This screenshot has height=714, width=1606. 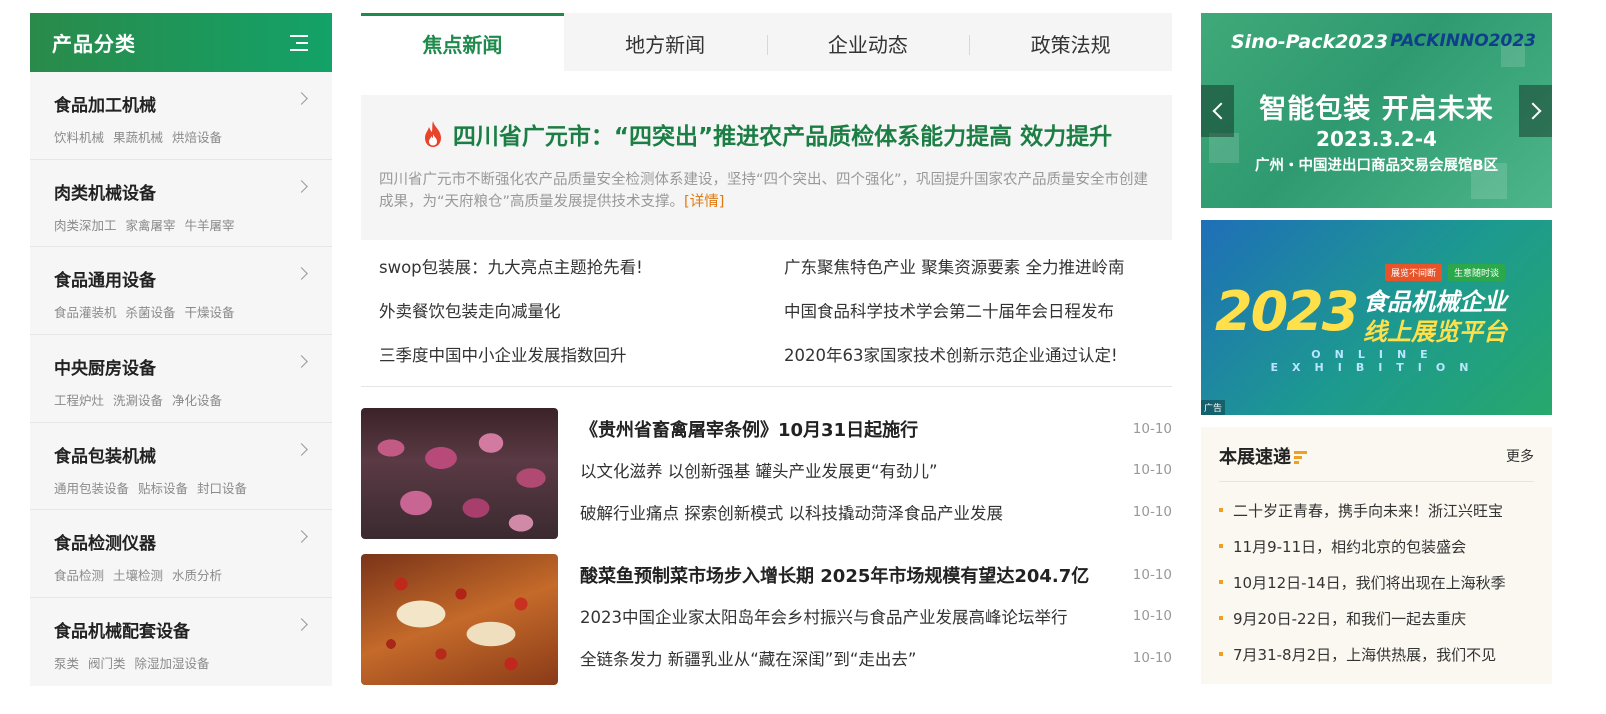 I want to click on category-item: 食品通用设备 食品灌装机 杀菌设备 干燥设备, so click(x=181, y=291).